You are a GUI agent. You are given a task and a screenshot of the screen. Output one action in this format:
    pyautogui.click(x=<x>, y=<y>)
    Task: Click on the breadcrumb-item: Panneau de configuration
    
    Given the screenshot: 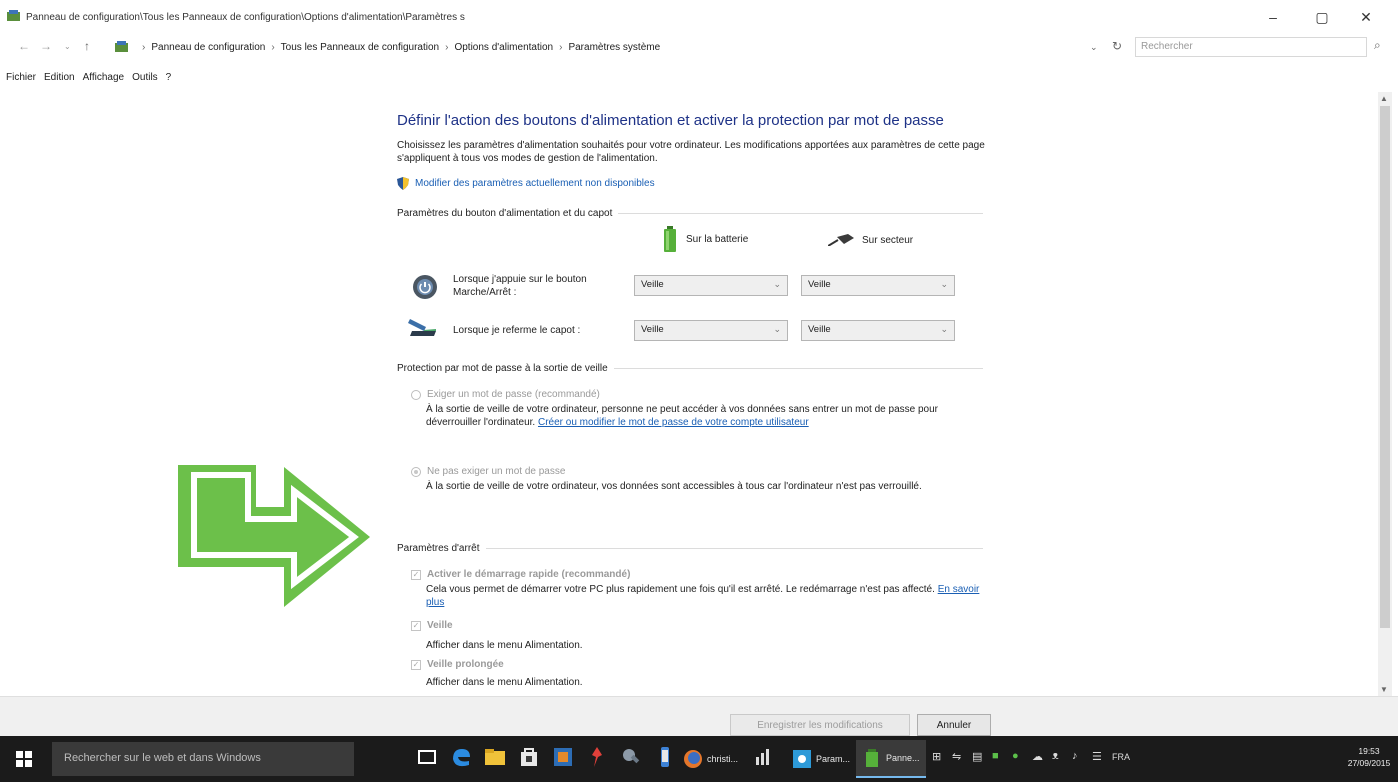 What is the action you would take?
    pyautogui.click(x=208, y=47)
    